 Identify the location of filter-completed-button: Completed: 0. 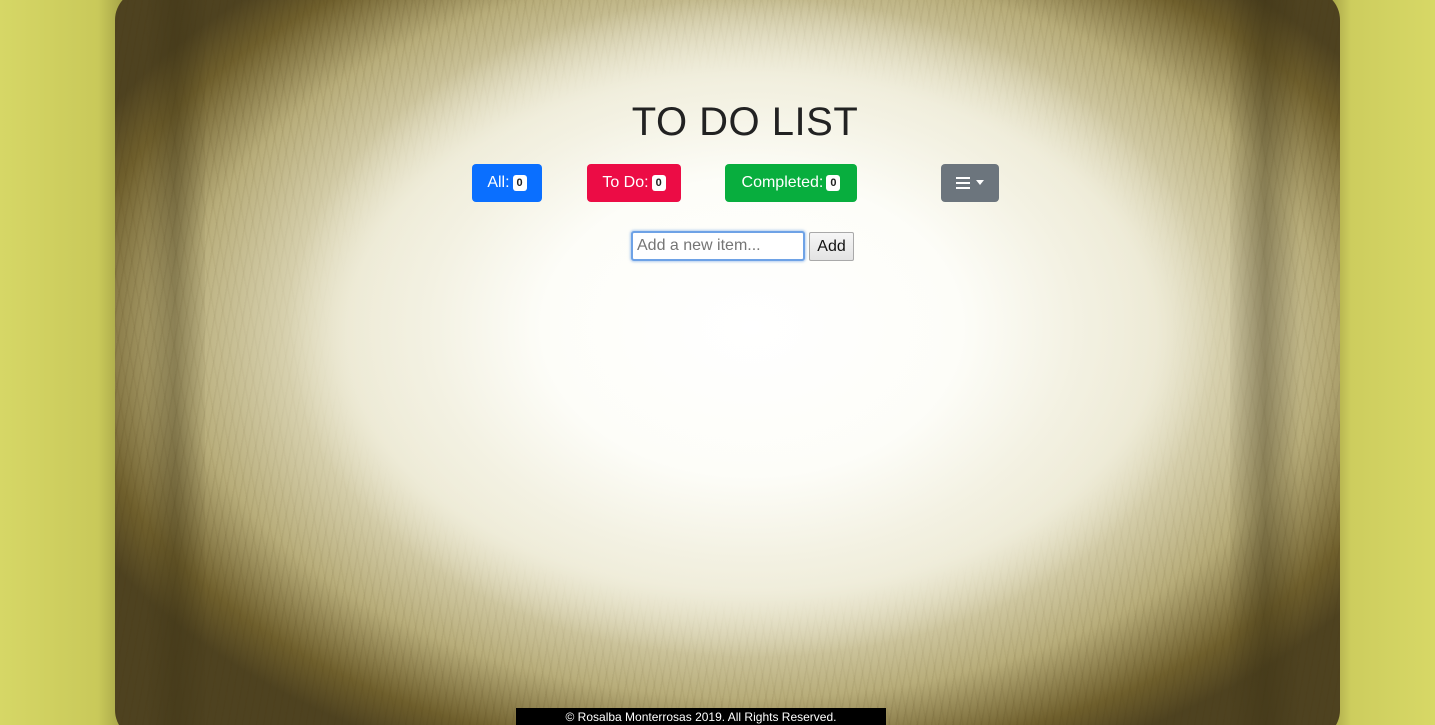
(791, 183).